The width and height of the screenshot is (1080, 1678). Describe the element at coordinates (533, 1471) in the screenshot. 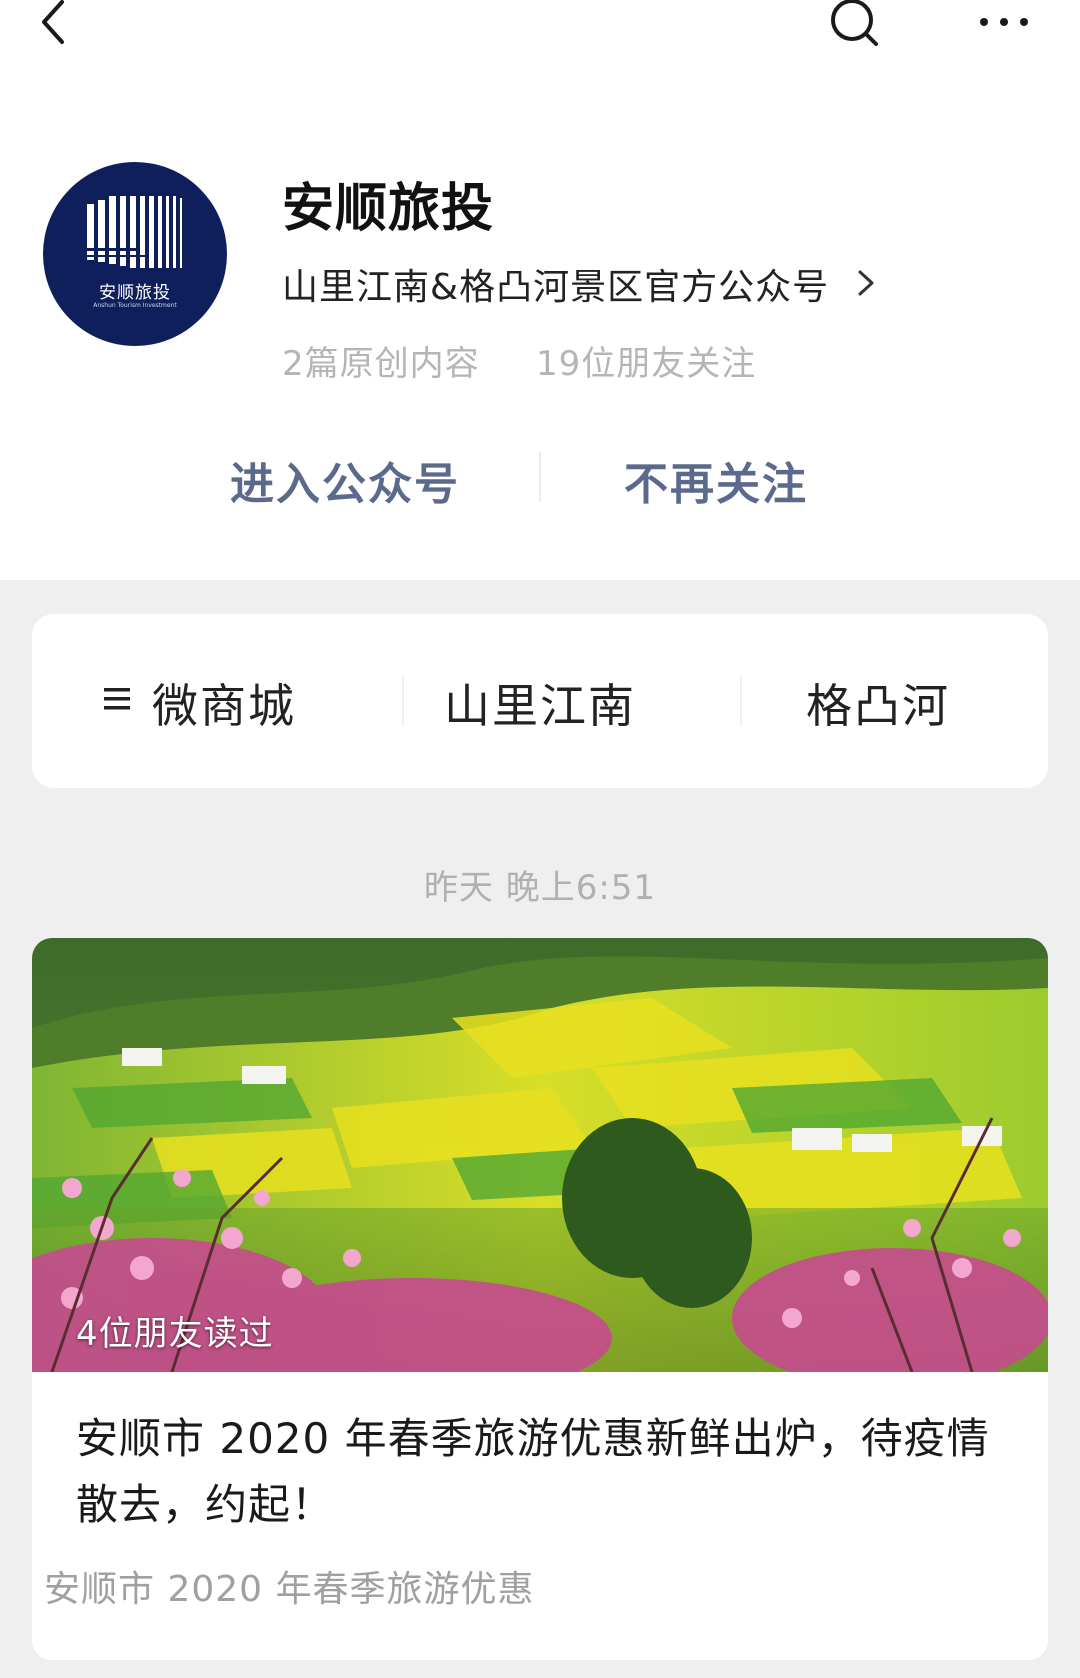

I see `article-title: 安顺市 2020 年春季旅游优惠新鲜出炉，待疫情散去，约起！` at that location.